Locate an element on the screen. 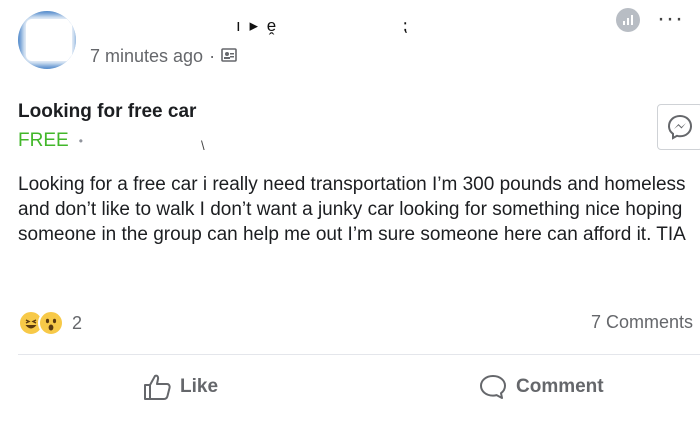 The height and width of the screenshot is (421, 700). post-timestamp: 7 minutes ago is located at coordinates (146, 56).